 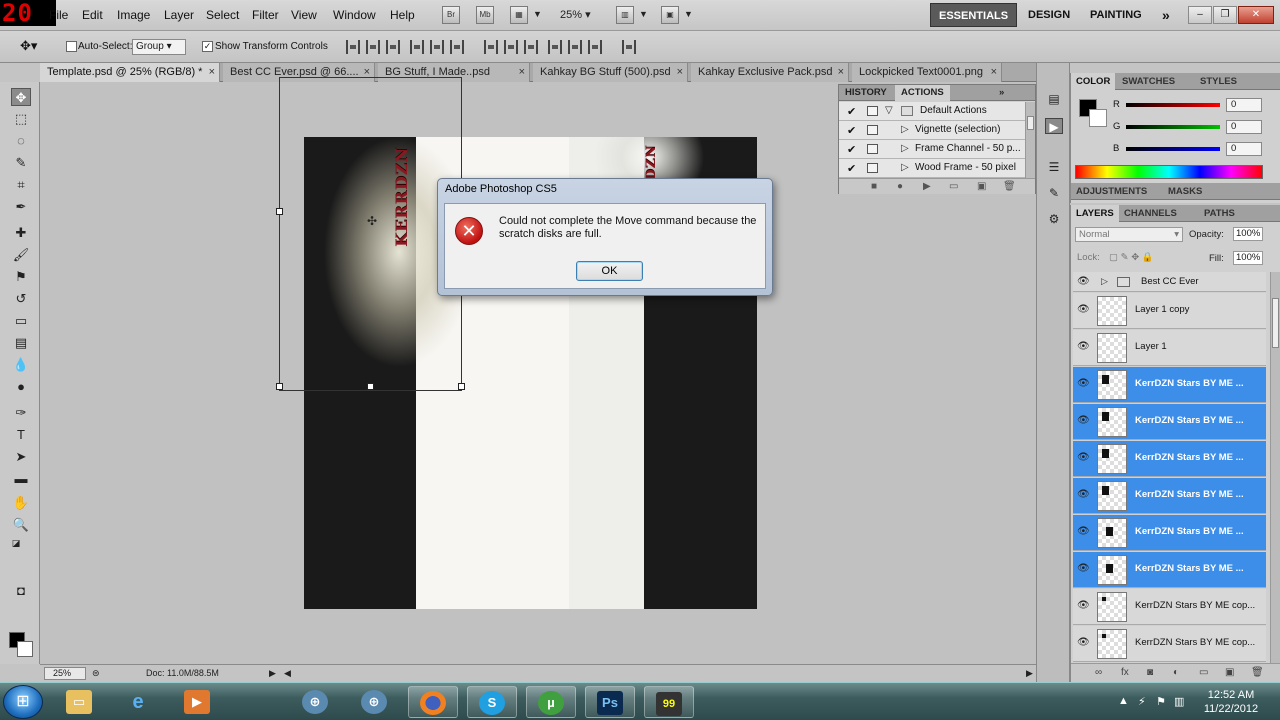 What do you see at coordinates (1161, 701) in the screenshot?
I see `tray-flag-icon: ⚑` at bounding box center [1161, 701].